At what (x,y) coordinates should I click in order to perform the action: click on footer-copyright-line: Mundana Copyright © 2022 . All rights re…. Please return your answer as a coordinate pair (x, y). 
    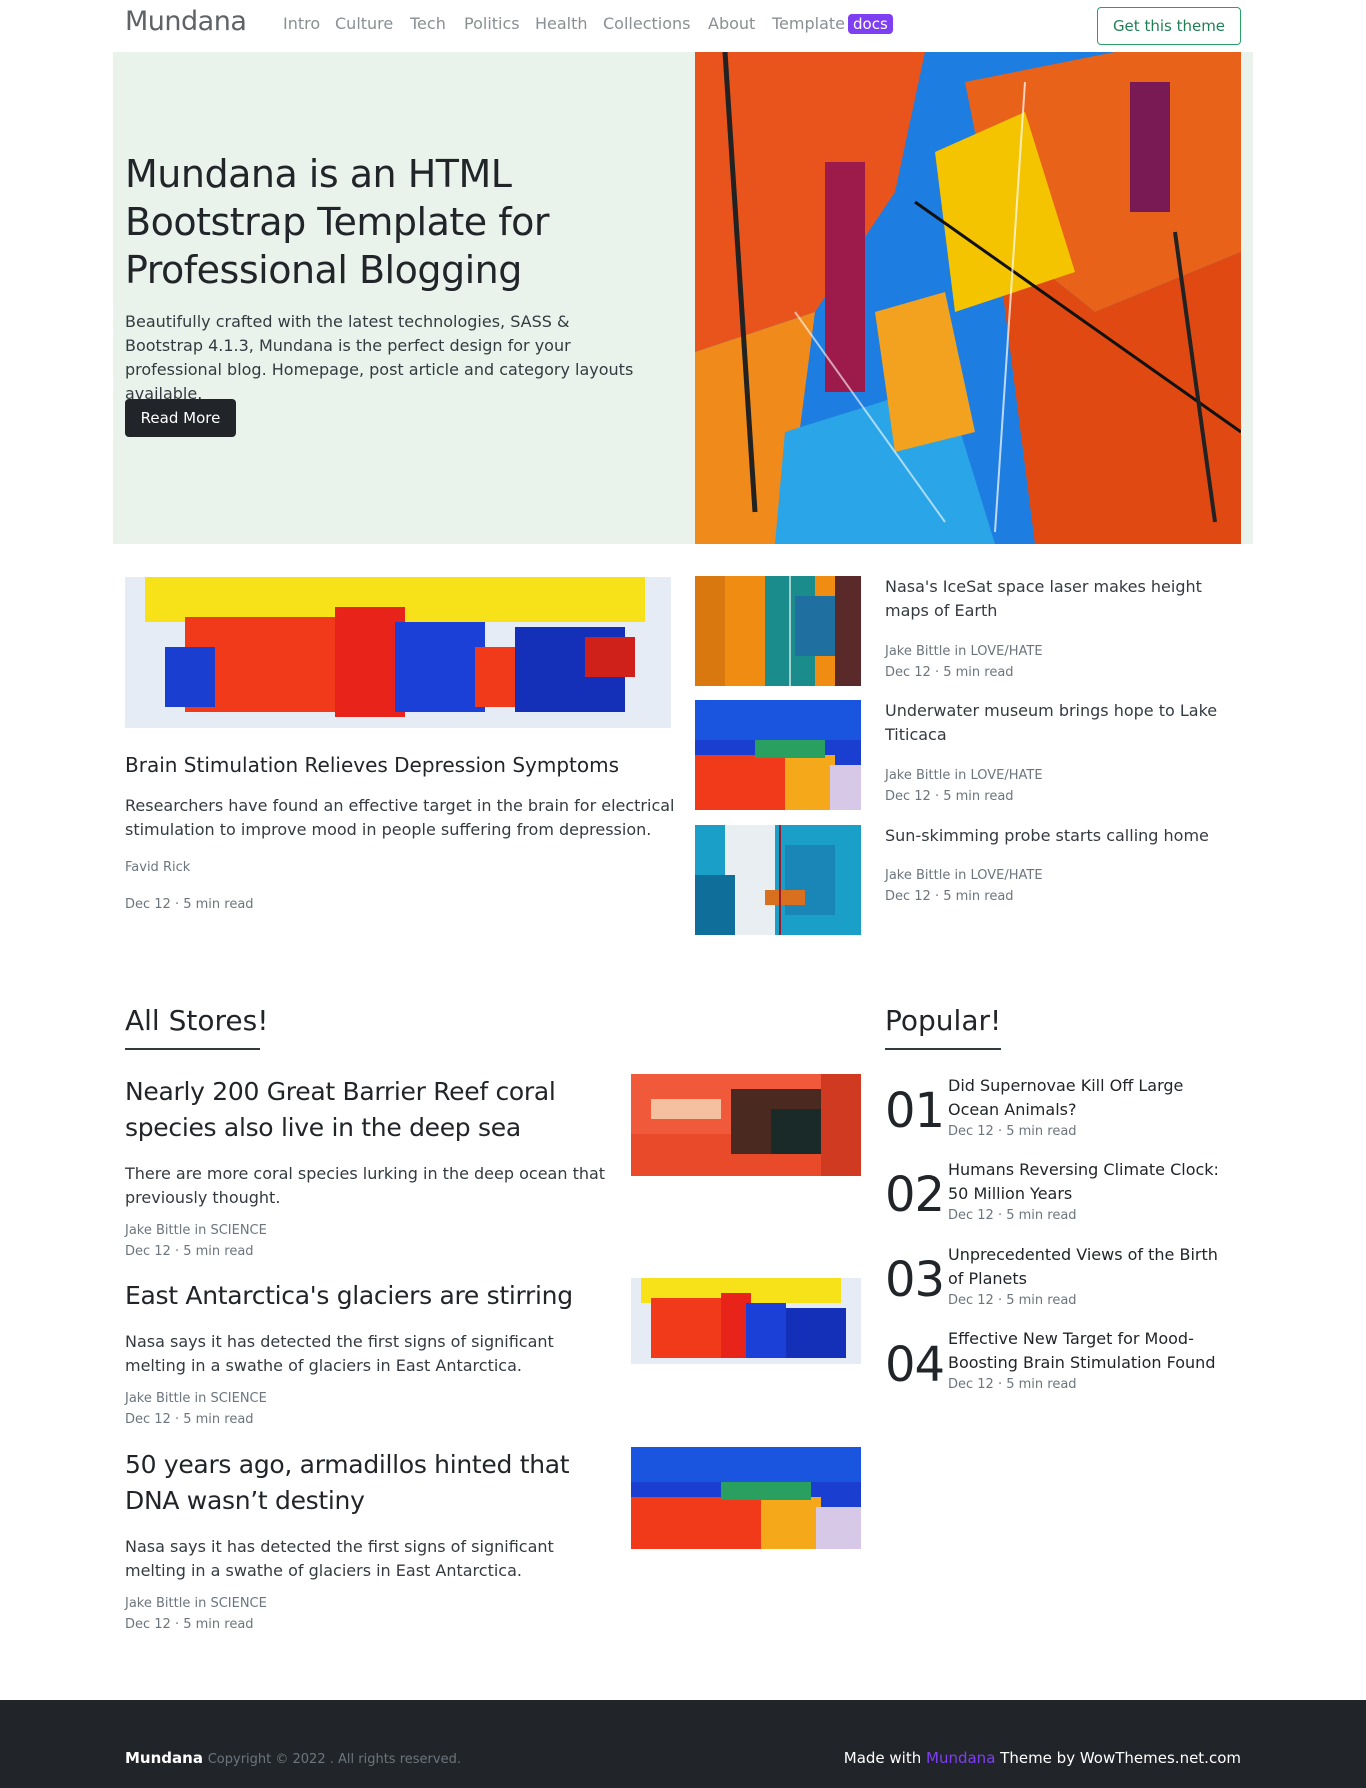
    Looking at the image, I should click on (293, 1758).